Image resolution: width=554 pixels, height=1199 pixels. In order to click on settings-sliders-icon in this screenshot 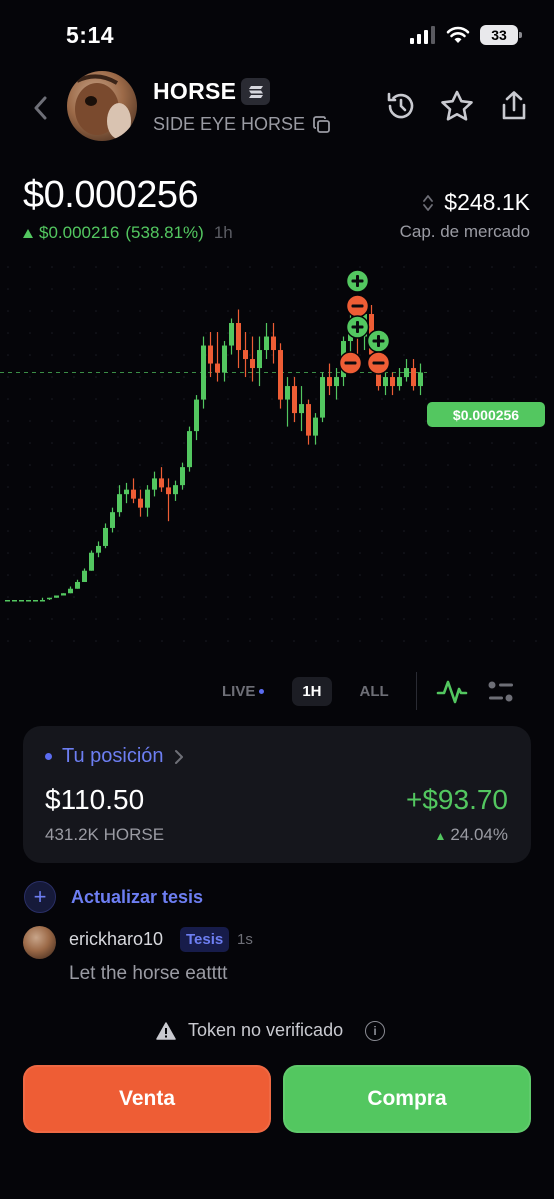, I will do `click(500, 691)`.